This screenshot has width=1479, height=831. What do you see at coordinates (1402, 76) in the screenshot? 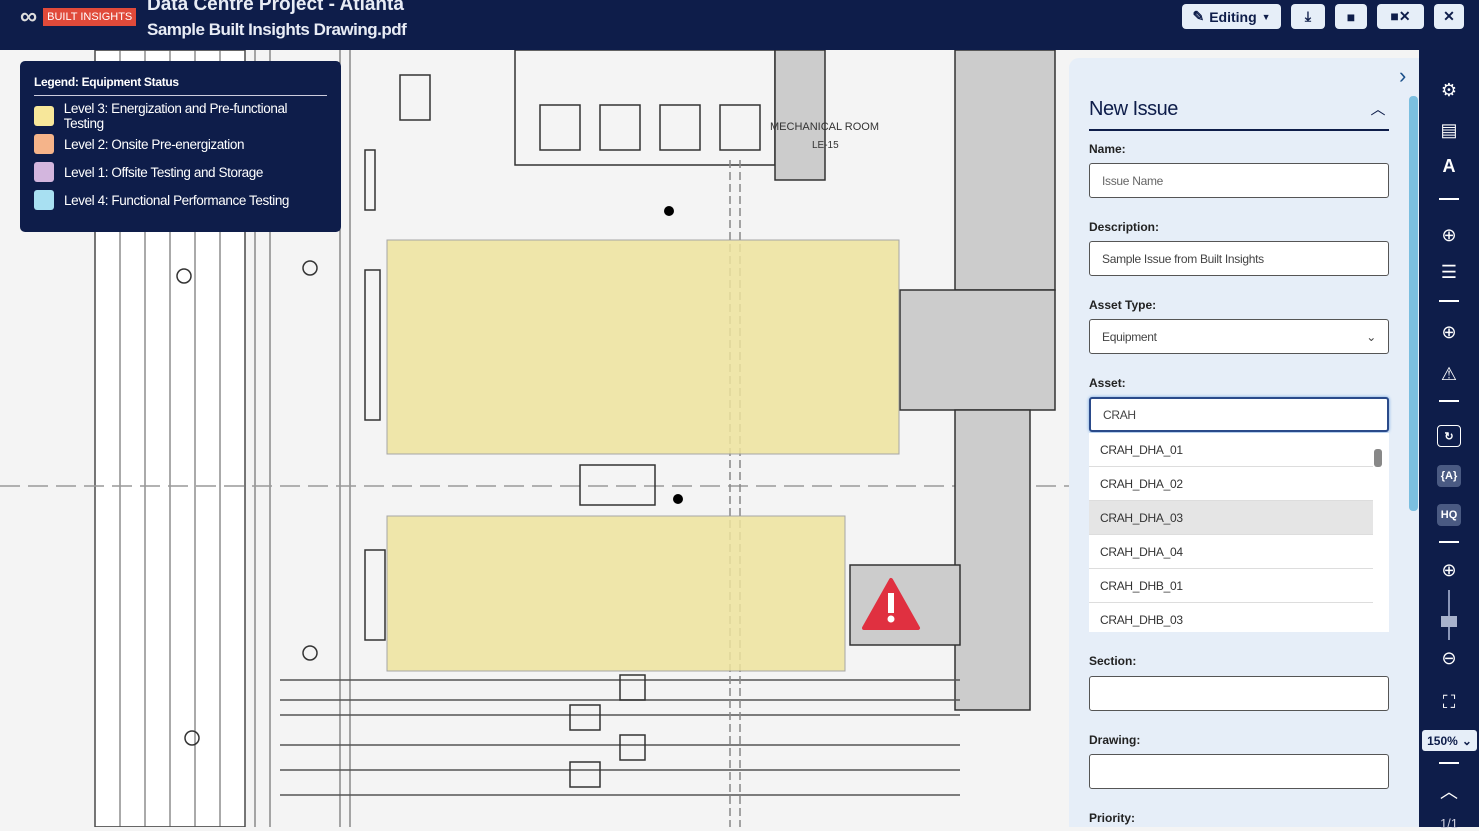
I see `collapse-panel-chevron-icon: ›` at bounding box center [1402, 76].